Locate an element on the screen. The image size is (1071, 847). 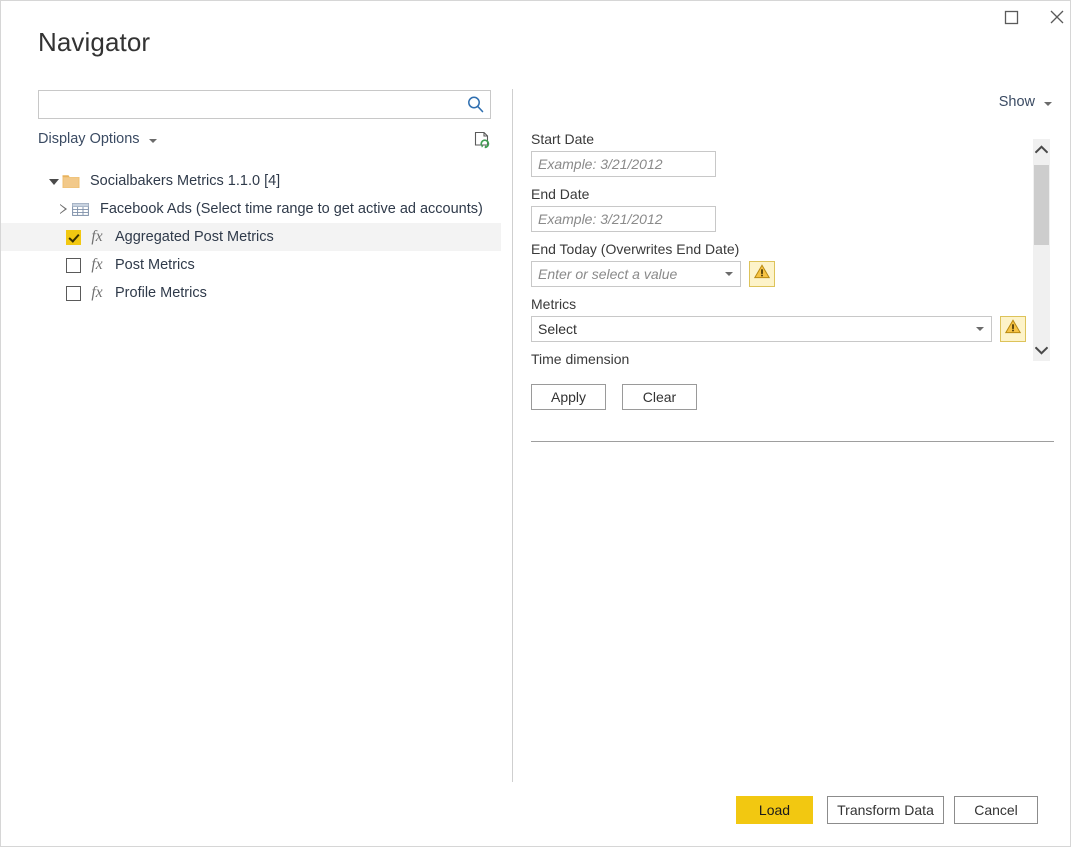
search-input is located at coordinates (249, 104).